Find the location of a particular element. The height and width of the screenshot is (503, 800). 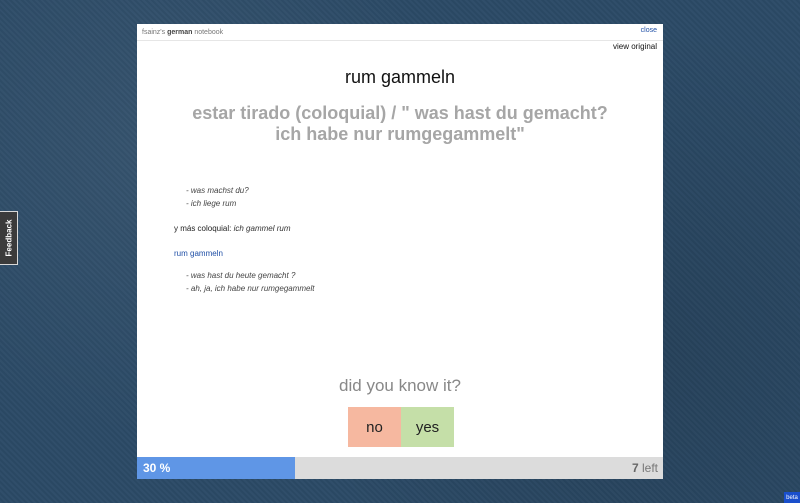

view-original-link: view original is located at coordinates (635, 46).